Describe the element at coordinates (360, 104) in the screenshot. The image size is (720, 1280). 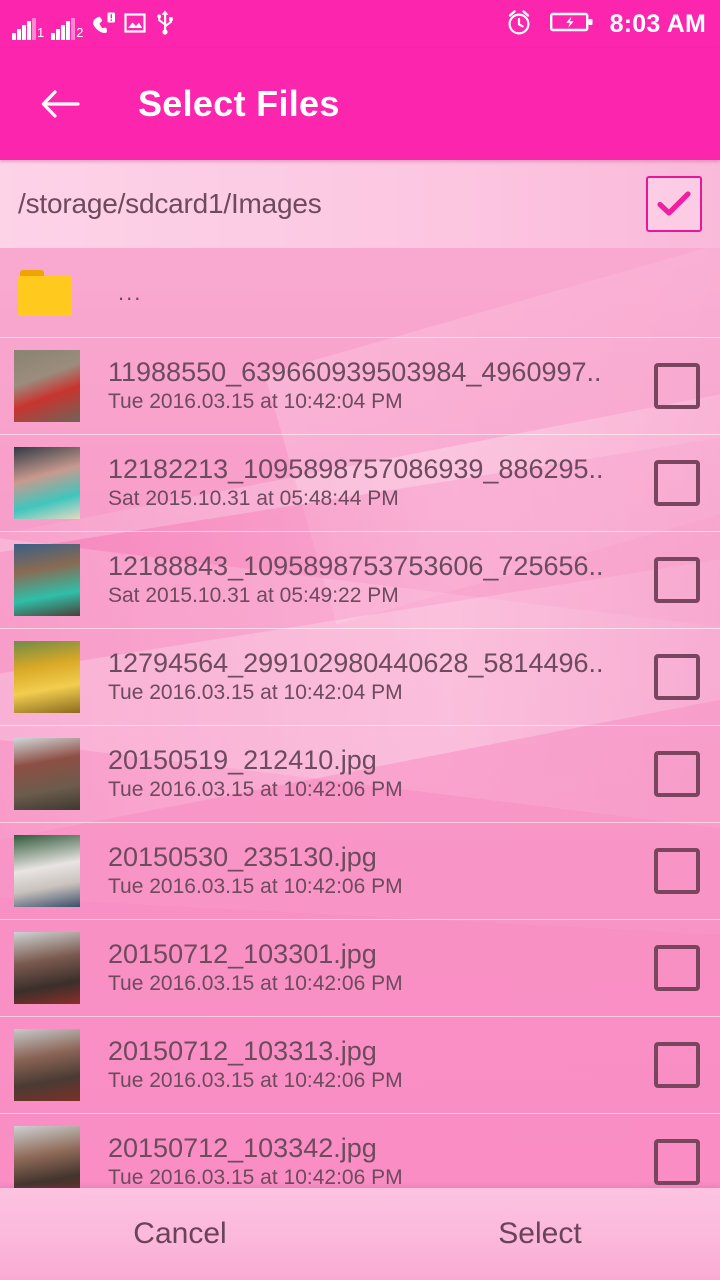
I see `app-bar: Select Files` at that location.